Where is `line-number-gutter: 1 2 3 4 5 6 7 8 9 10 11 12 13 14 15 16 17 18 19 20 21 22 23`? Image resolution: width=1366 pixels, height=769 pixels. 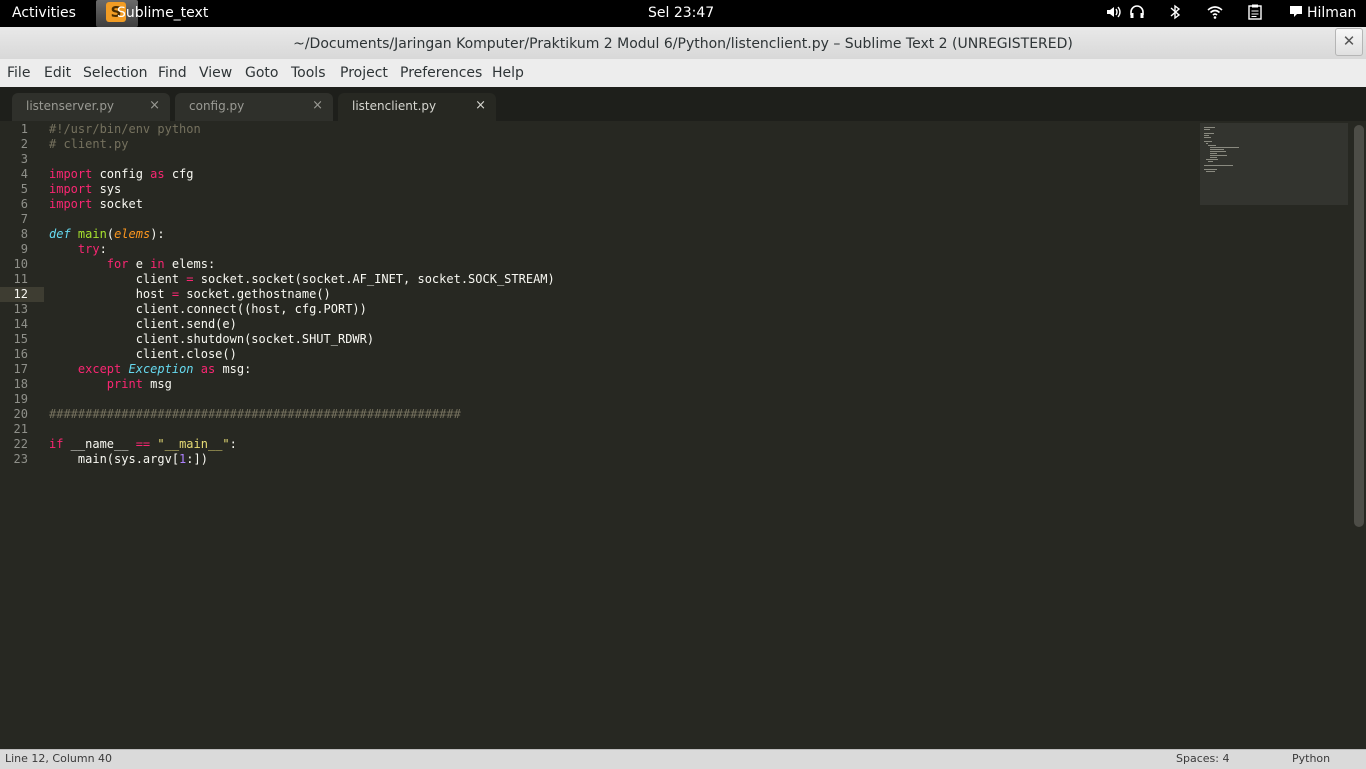 line-number-gutter: 1 2 3 4 5 6 7 8 9 10 11 12 13 14 15 16 17 18 19 20 21 22 23 is located at coordinates (22, 294).